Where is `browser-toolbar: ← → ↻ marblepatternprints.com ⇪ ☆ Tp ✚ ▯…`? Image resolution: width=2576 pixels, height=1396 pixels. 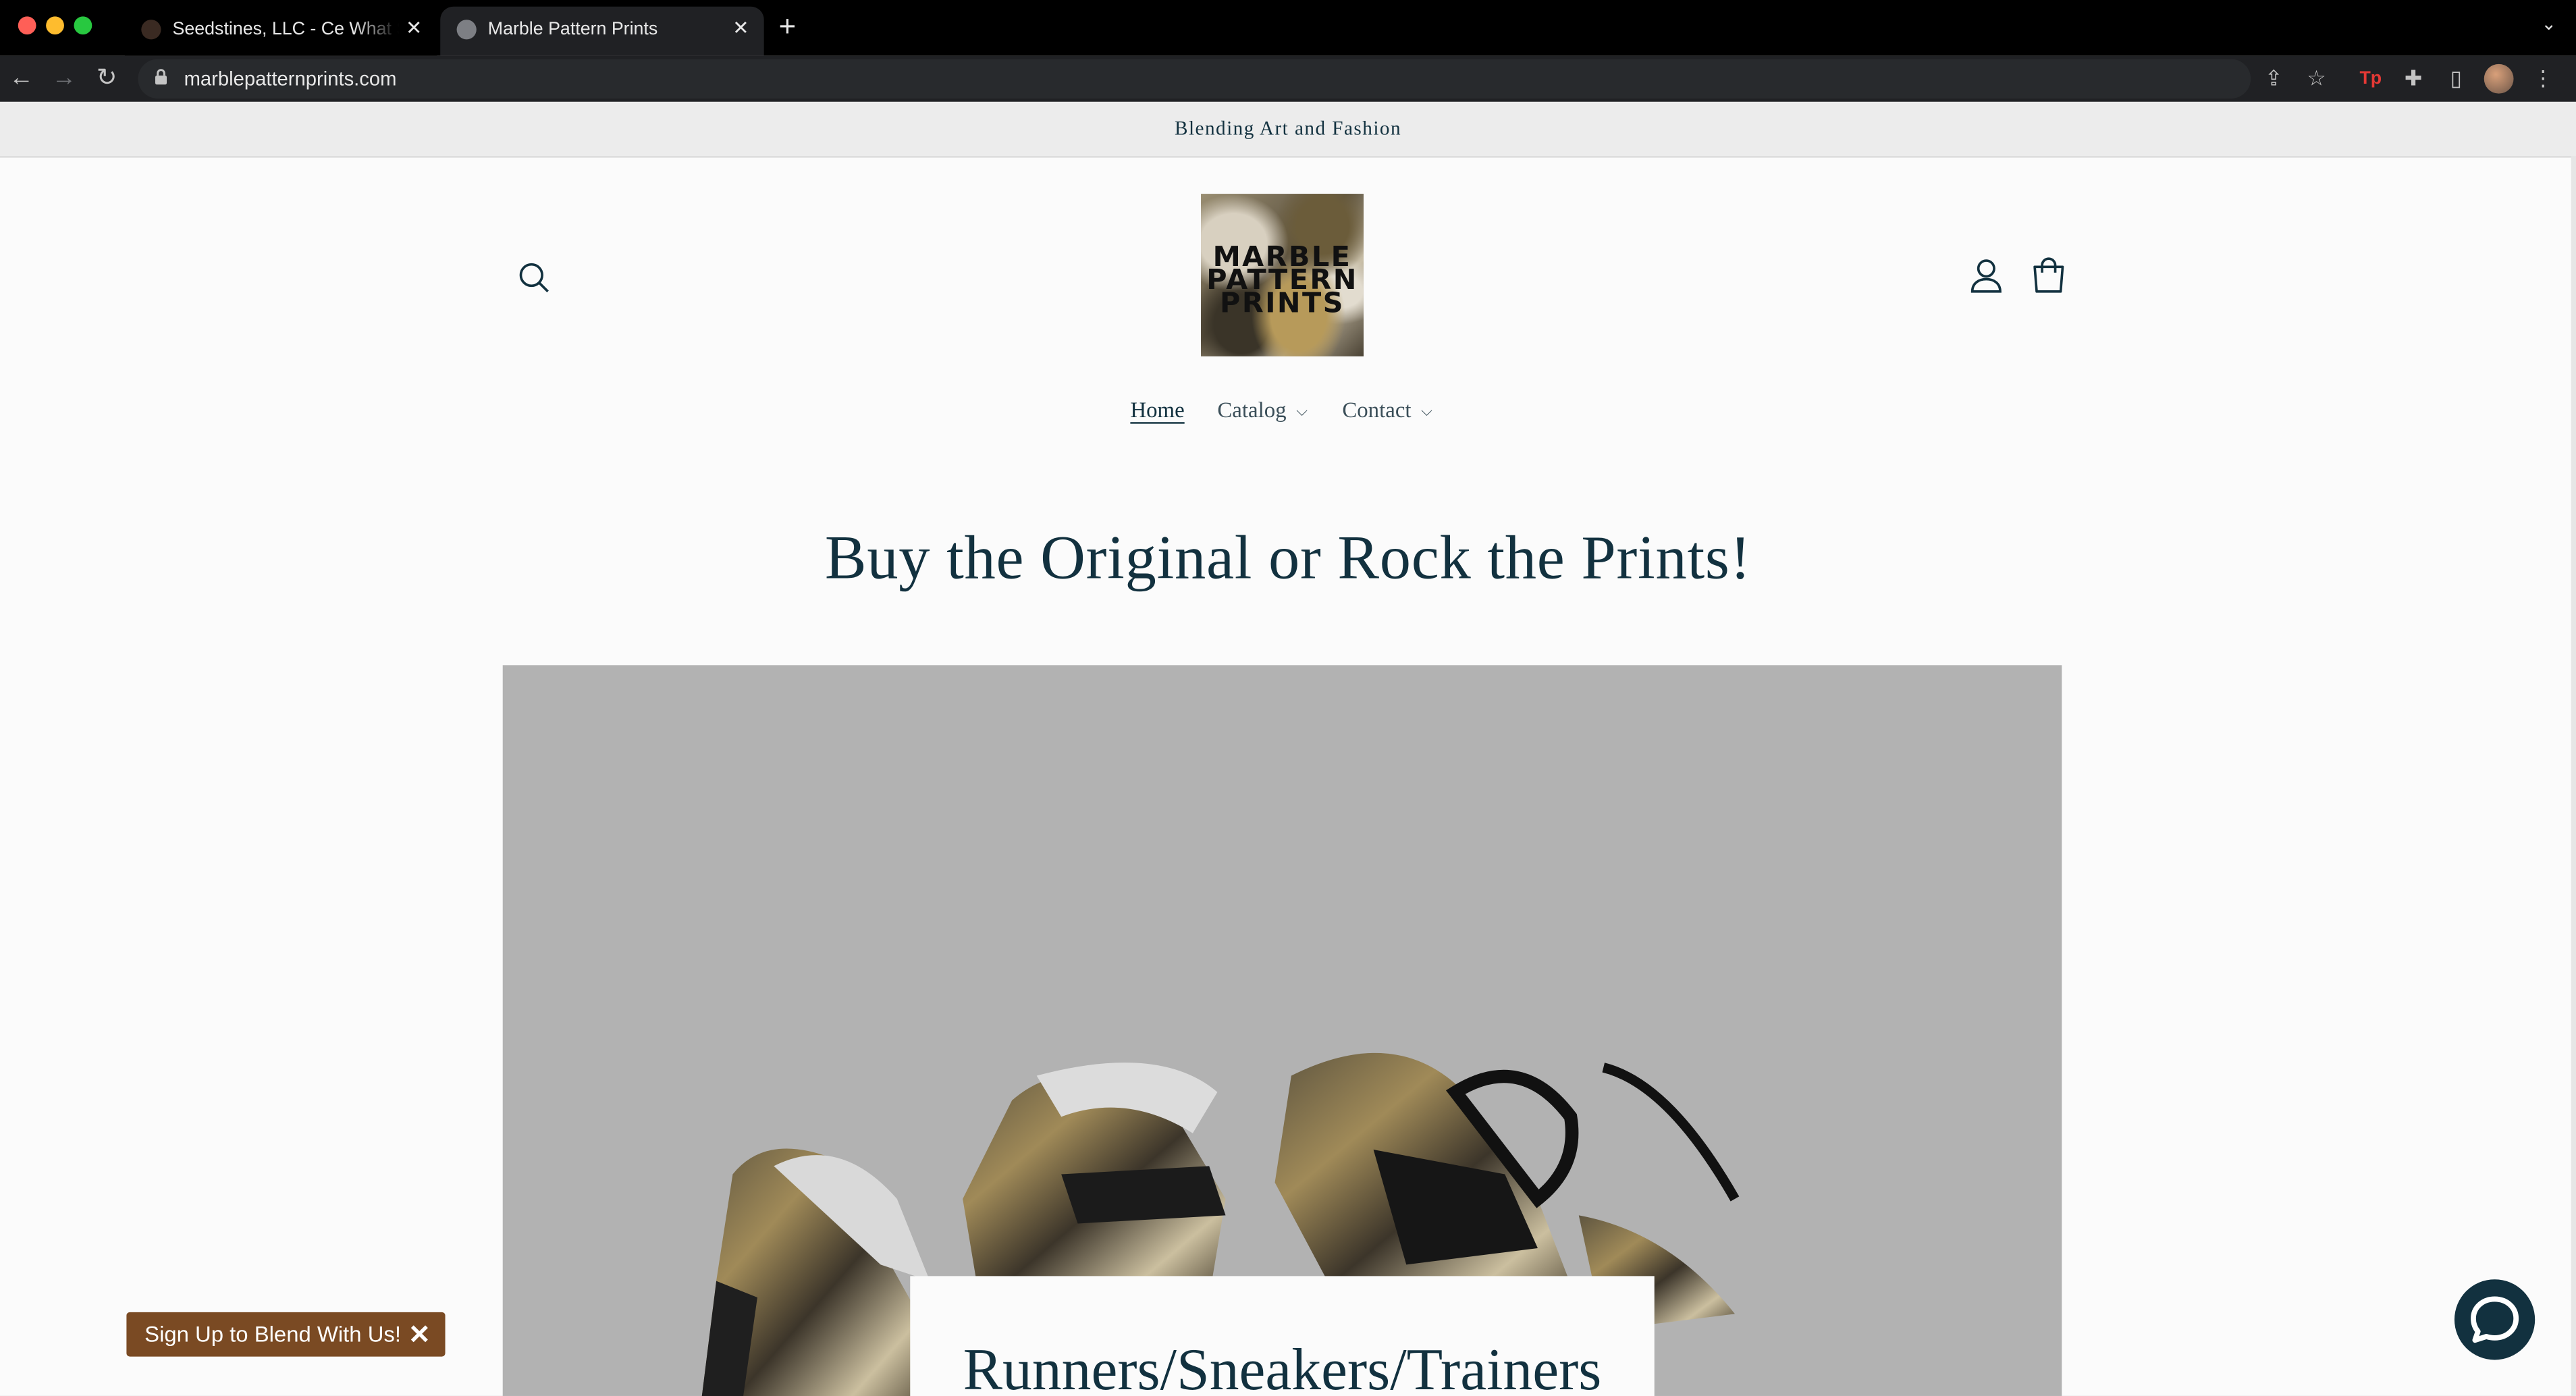 browser-toolbar: ← → ↻ marblepatternprints.com ⇪ ☆ Tp ✚ ▯… is located at coordinates (1288, 78).